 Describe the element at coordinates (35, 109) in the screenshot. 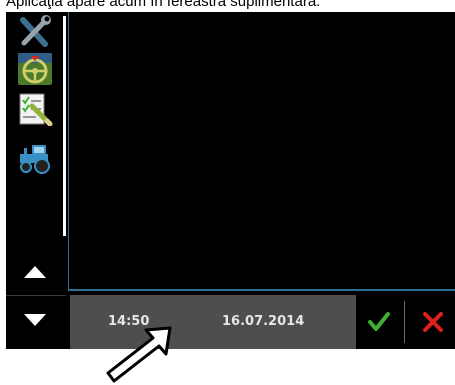

I see `checklist-notepad-icon` at that location.